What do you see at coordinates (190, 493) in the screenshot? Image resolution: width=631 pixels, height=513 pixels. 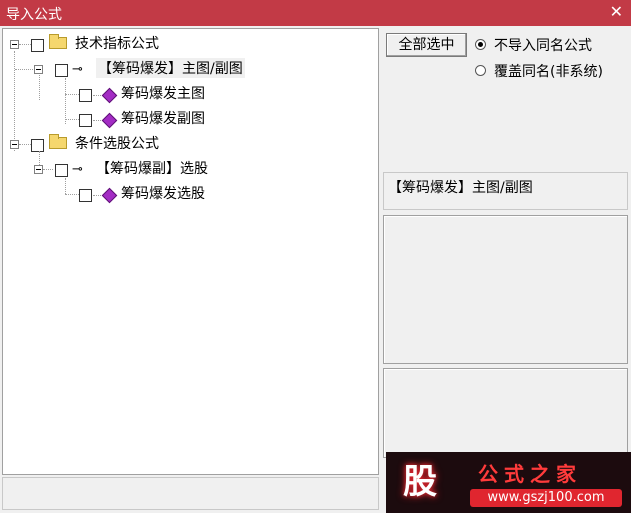 I see `status-bar` at bounding box center [190, 493].